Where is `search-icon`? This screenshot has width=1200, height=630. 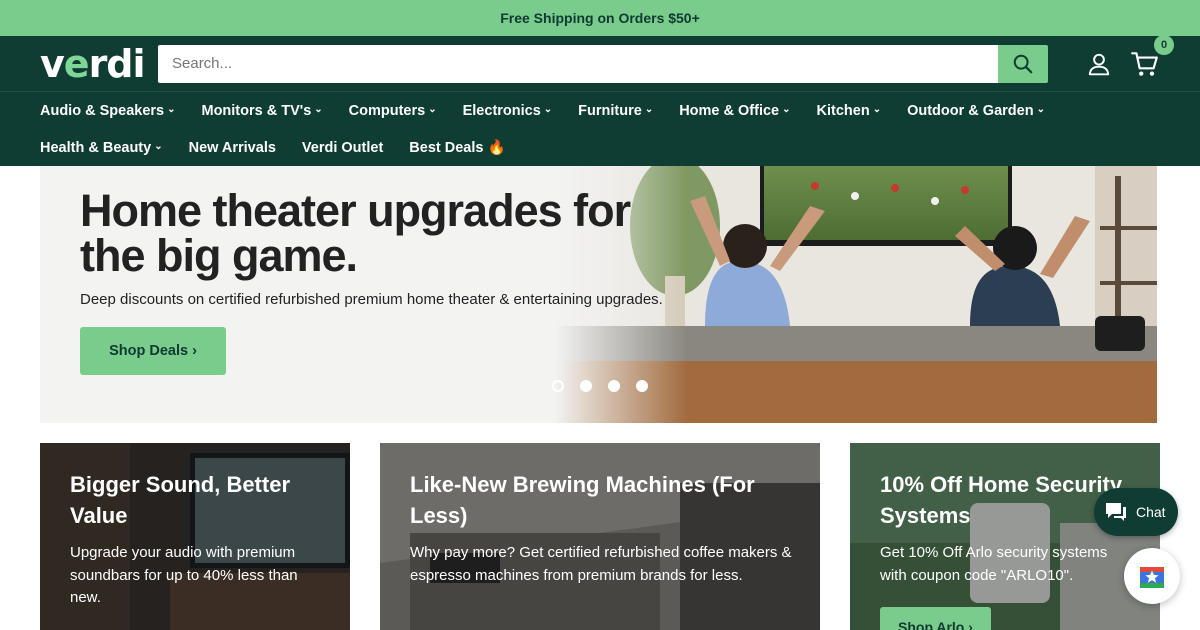 search-icon is located at coordinates (1023, 63).